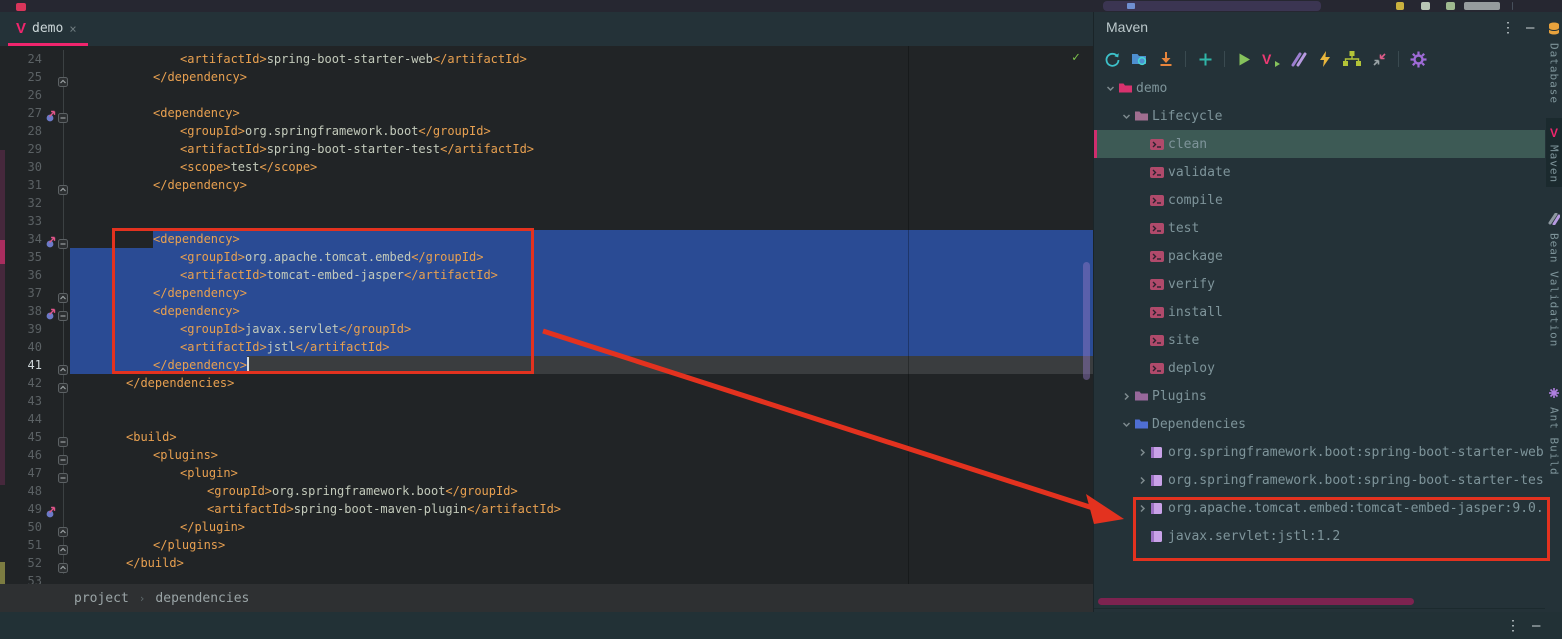  I want to click on annotation-box-dependencies, so click(1341, 529).